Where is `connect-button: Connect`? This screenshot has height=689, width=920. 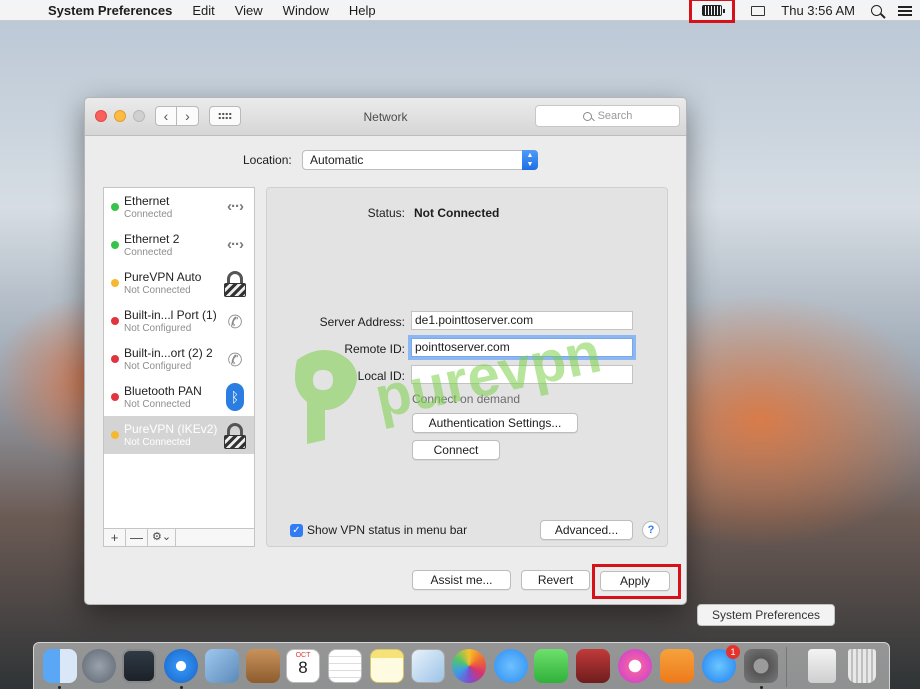
connect-button: Connect is located at coordinates (456, 450).